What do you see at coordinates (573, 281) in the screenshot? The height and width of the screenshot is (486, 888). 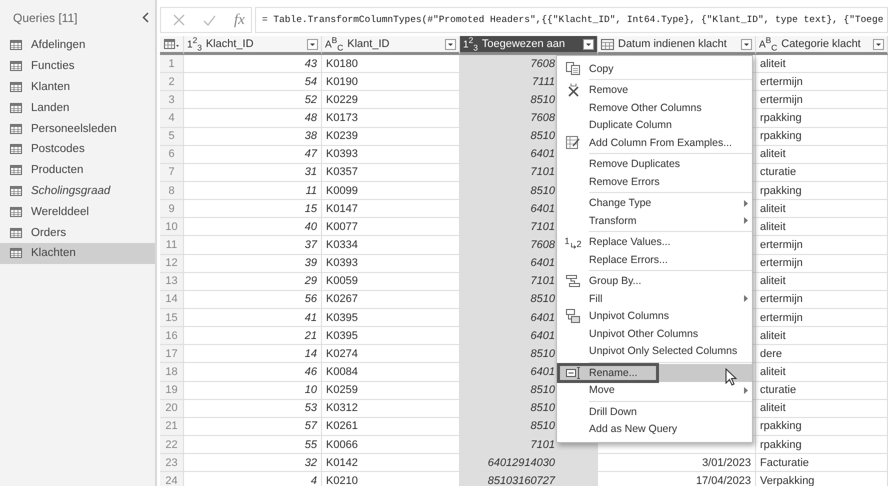 I see `group-by-icon` at bounding box center [573, 281].